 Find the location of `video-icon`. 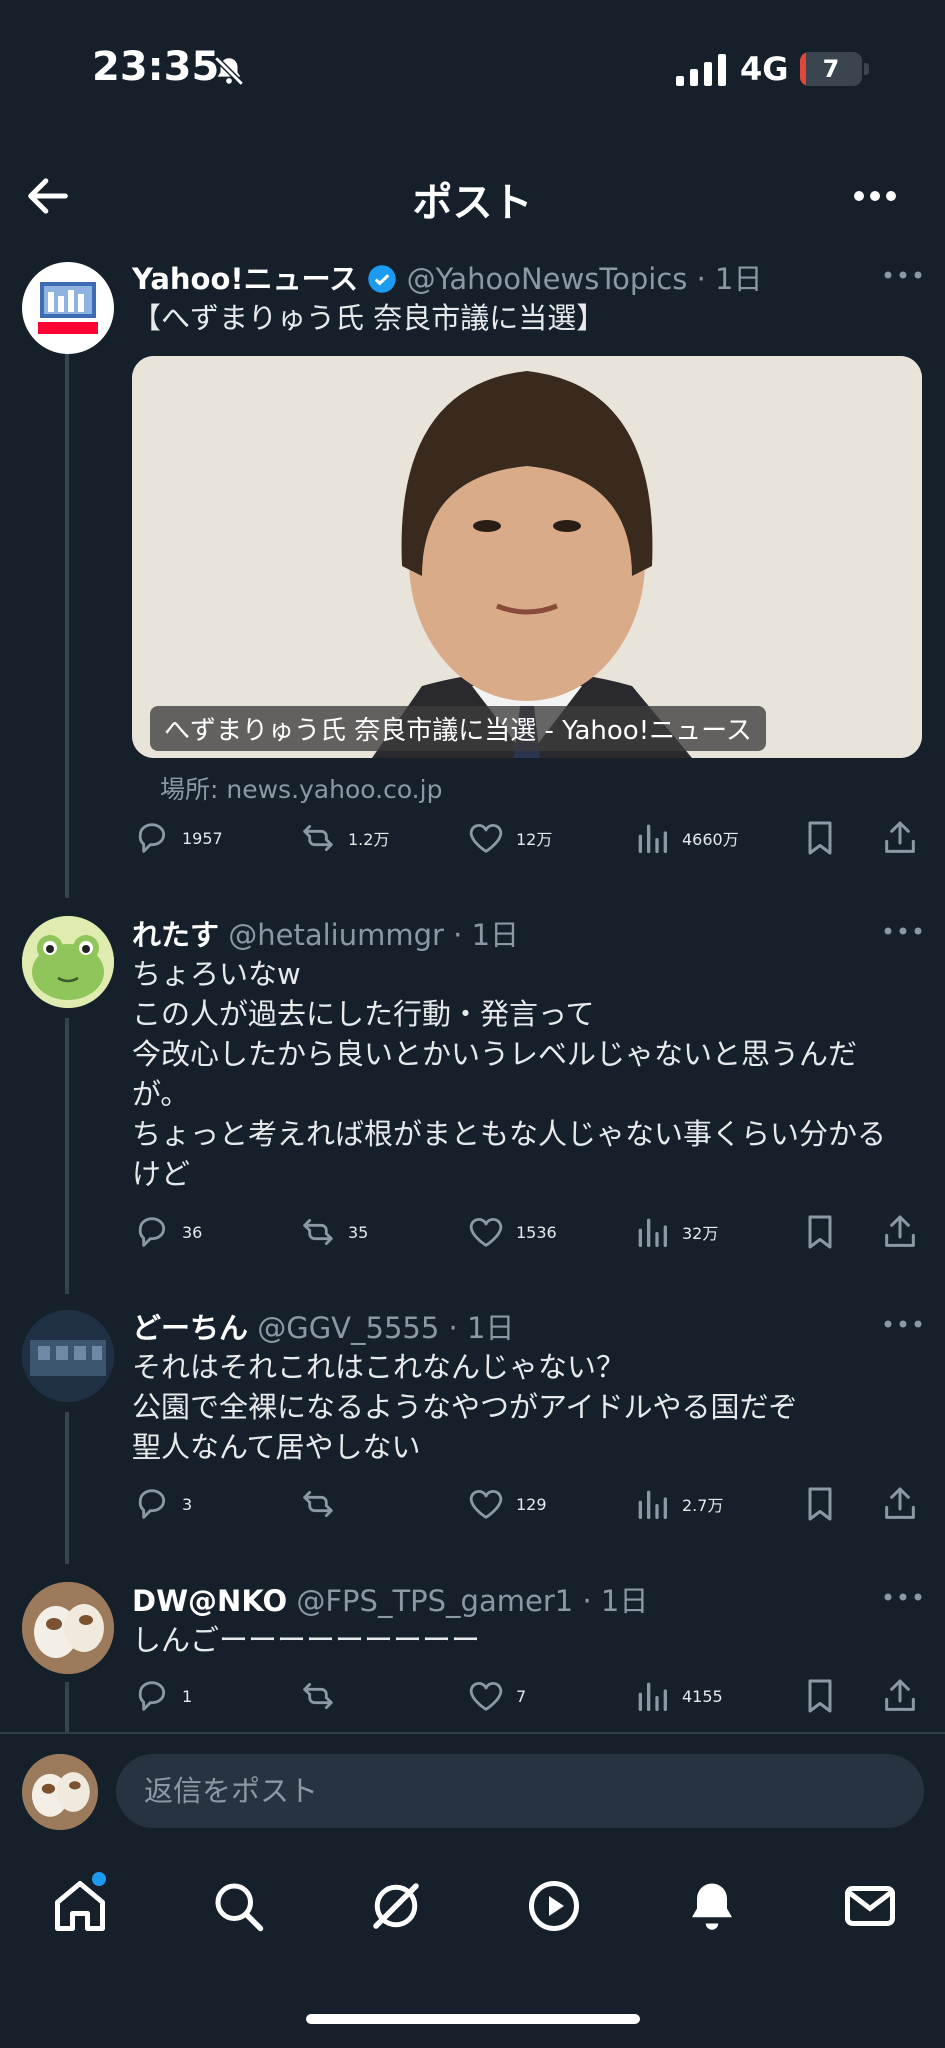

video-icon is located at coordinates (554, 1906).